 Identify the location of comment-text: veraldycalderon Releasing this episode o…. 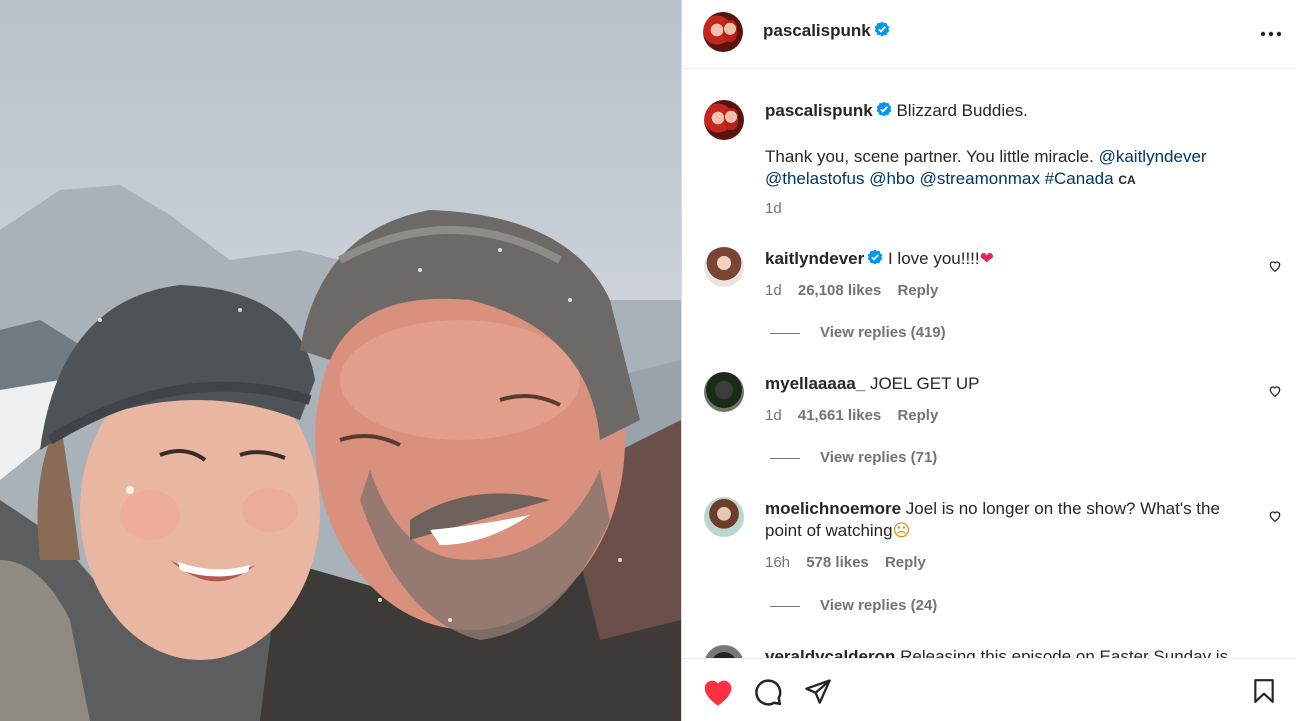
(1000, 652).